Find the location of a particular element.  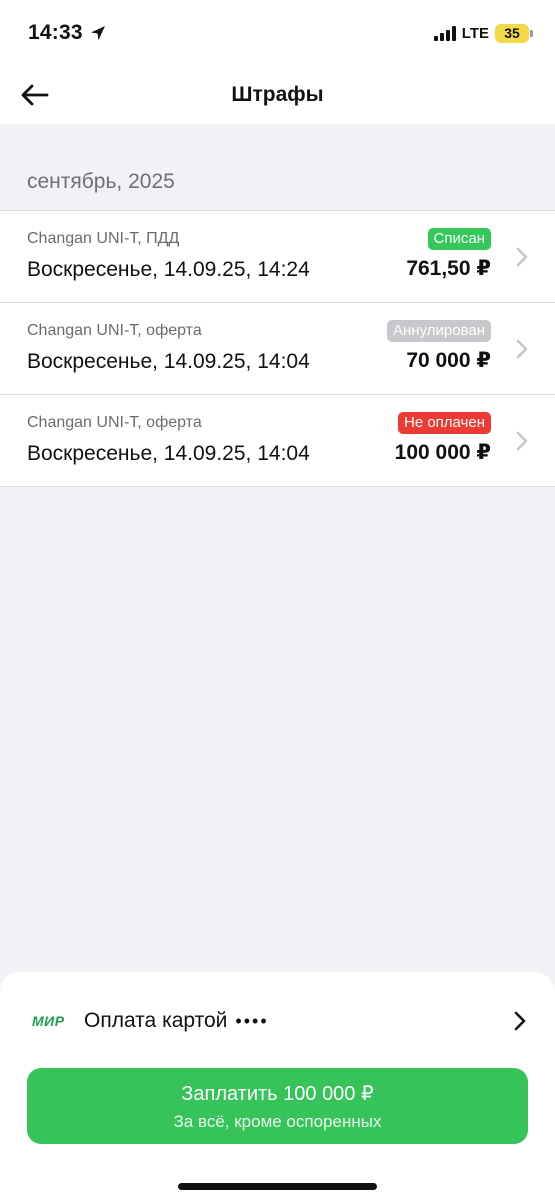

location-arrow-icon is located at coordinates (97, 33).